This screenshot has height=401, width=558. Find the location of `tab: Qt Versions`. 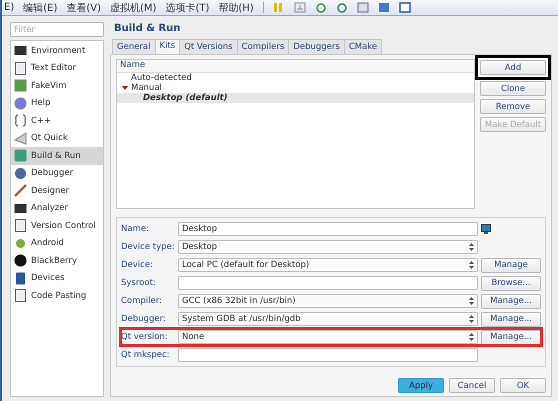

tab: Qt Versions is located at coordinates (208, 46).